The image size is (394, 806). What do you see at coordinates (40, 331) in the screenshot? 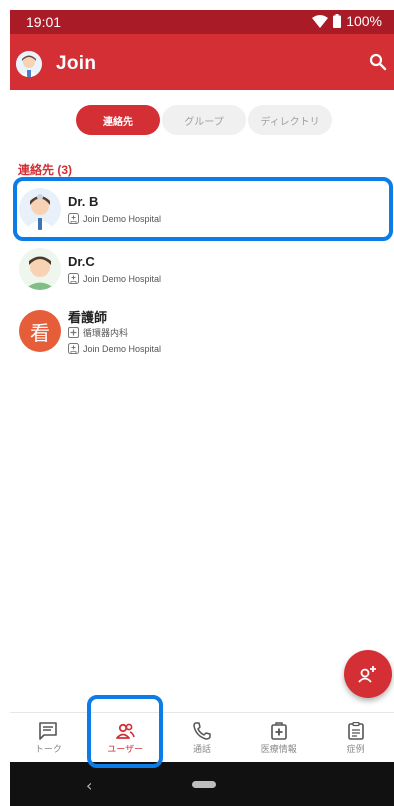
I see `contact-avatar: 看` at bounding box center [40, 331].